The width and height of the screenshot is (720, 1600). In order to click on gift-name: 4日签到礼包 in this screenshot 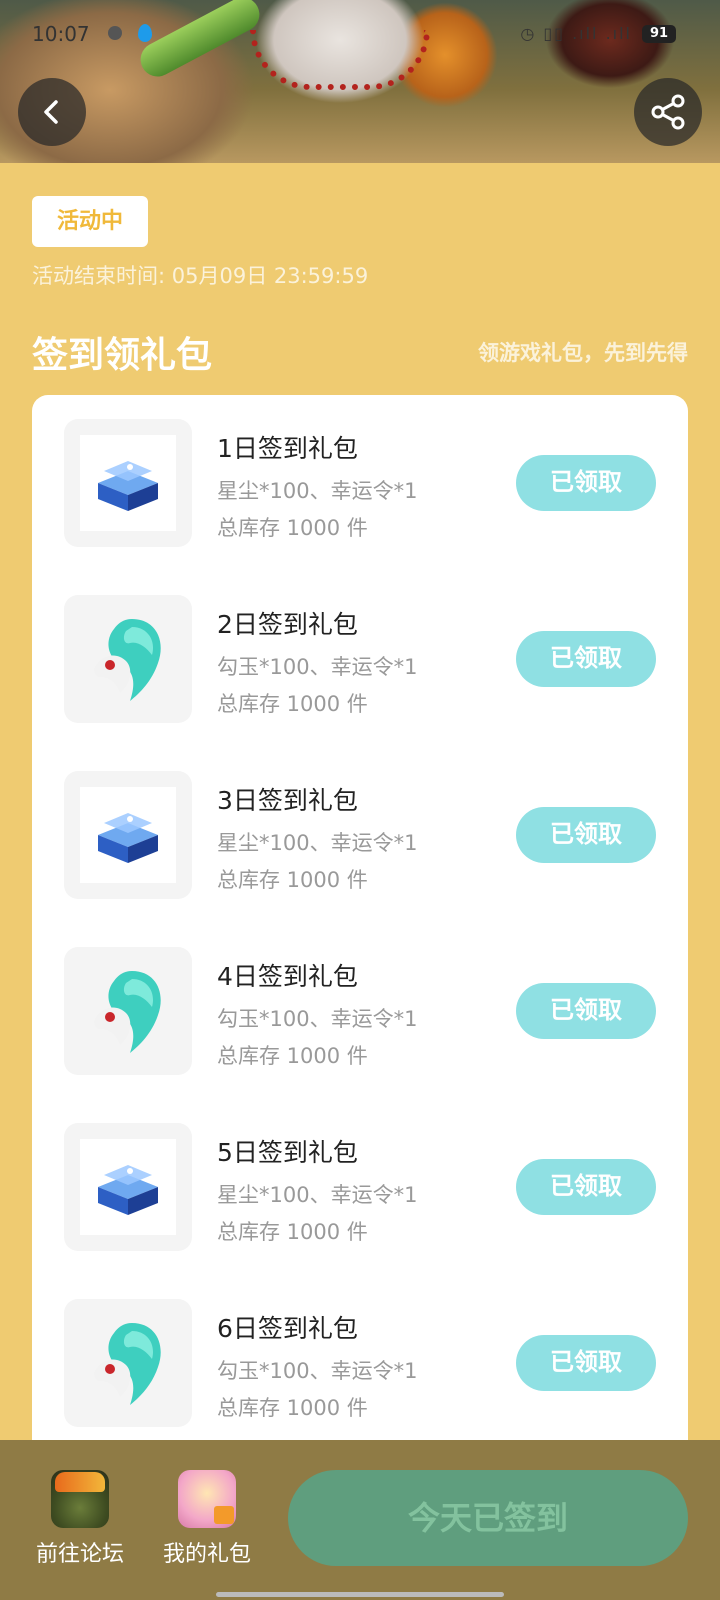, I will do `click(287, 976)`.